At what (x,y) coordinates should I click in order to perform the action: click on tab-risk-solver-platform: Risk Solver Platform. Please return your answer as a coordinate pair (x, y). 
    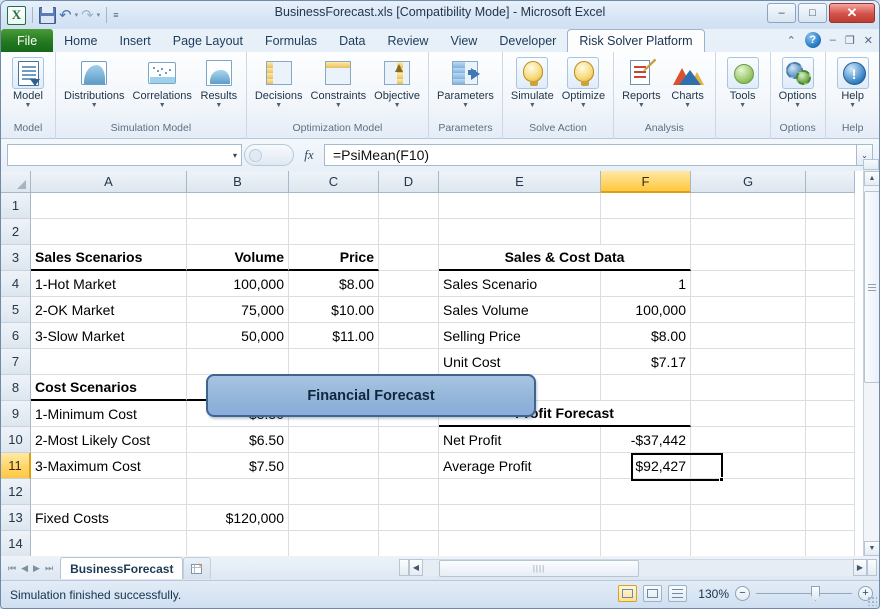
    Looking at the image, I should click on (636, 40).